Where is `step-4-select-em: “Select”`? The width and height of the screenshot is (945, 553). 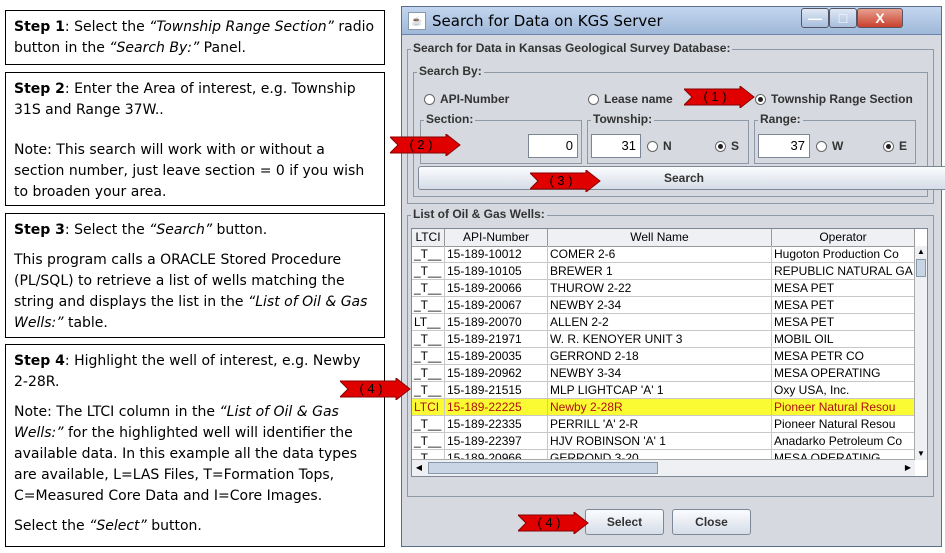
step-4-select-em: “Select” is located at coordinates (118, 526).